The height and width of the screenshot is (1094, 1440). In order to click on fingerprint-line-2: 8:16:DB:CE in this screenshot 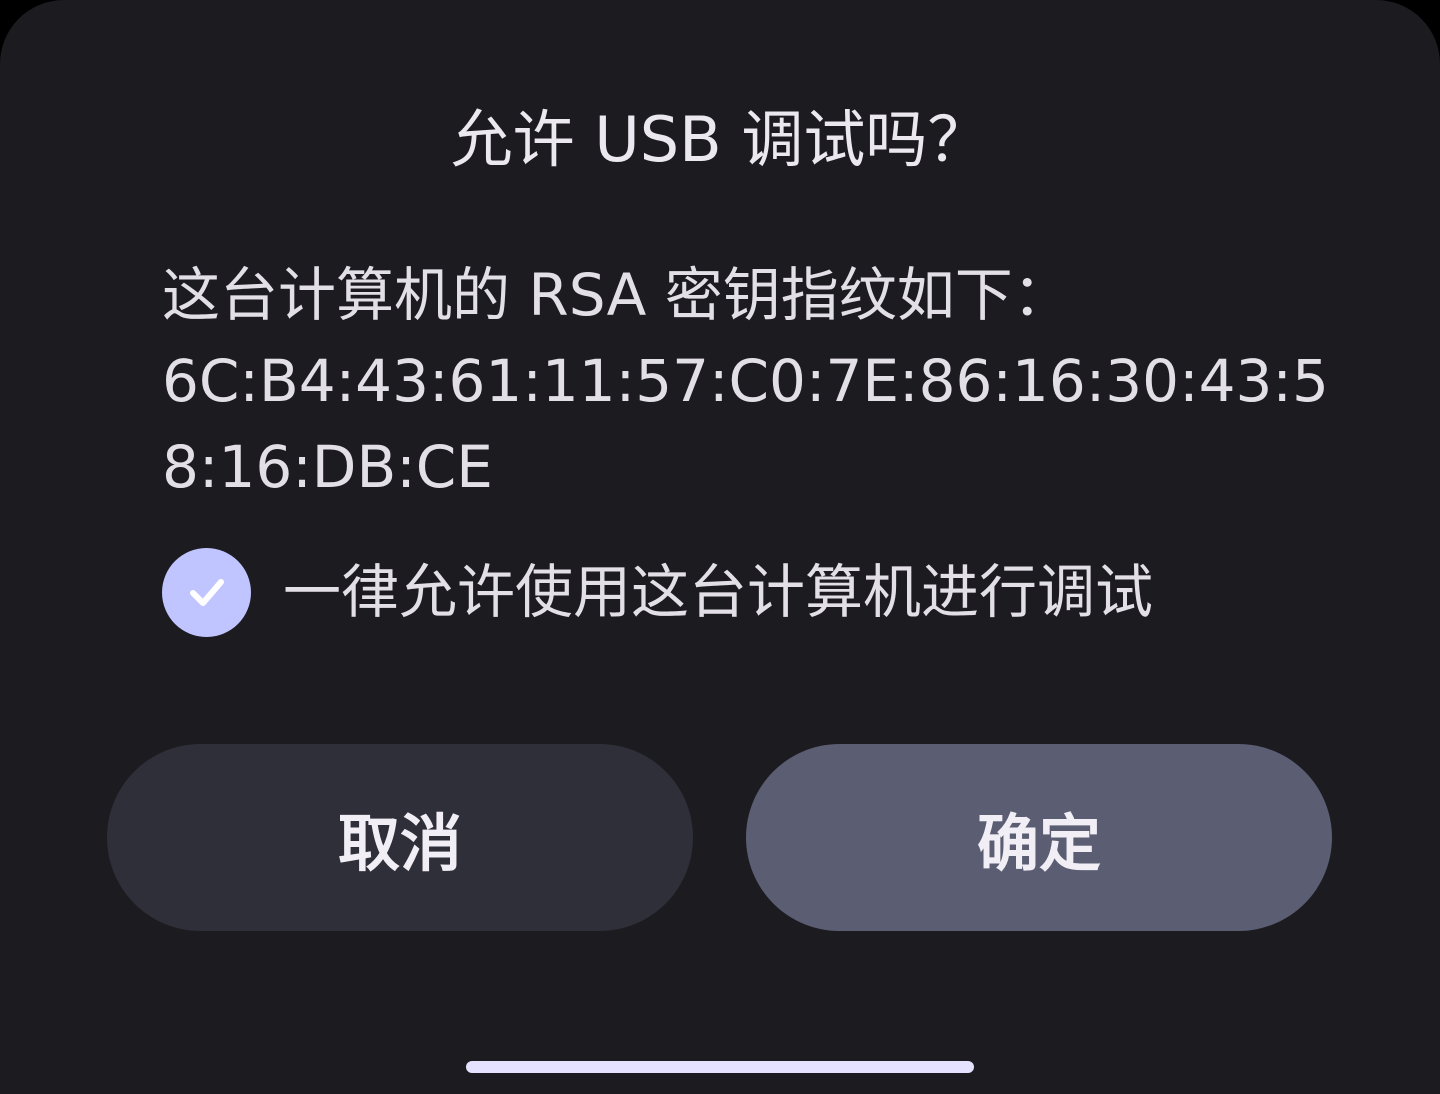, I will do `click(327, 467)`.